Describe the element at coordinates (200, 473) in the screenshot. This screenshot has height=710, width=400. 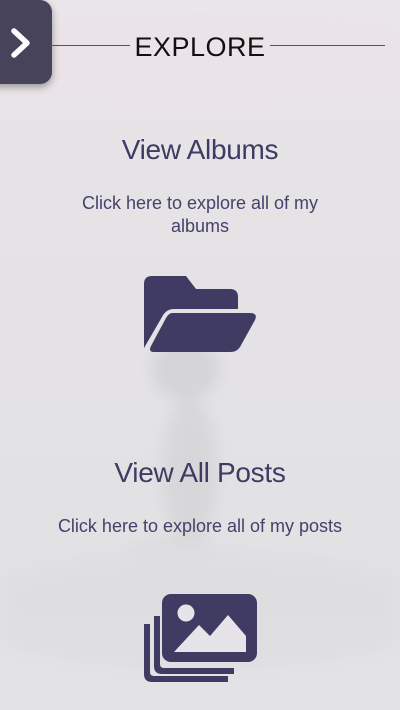
I see `posts-heading: View All Posts` at that location.